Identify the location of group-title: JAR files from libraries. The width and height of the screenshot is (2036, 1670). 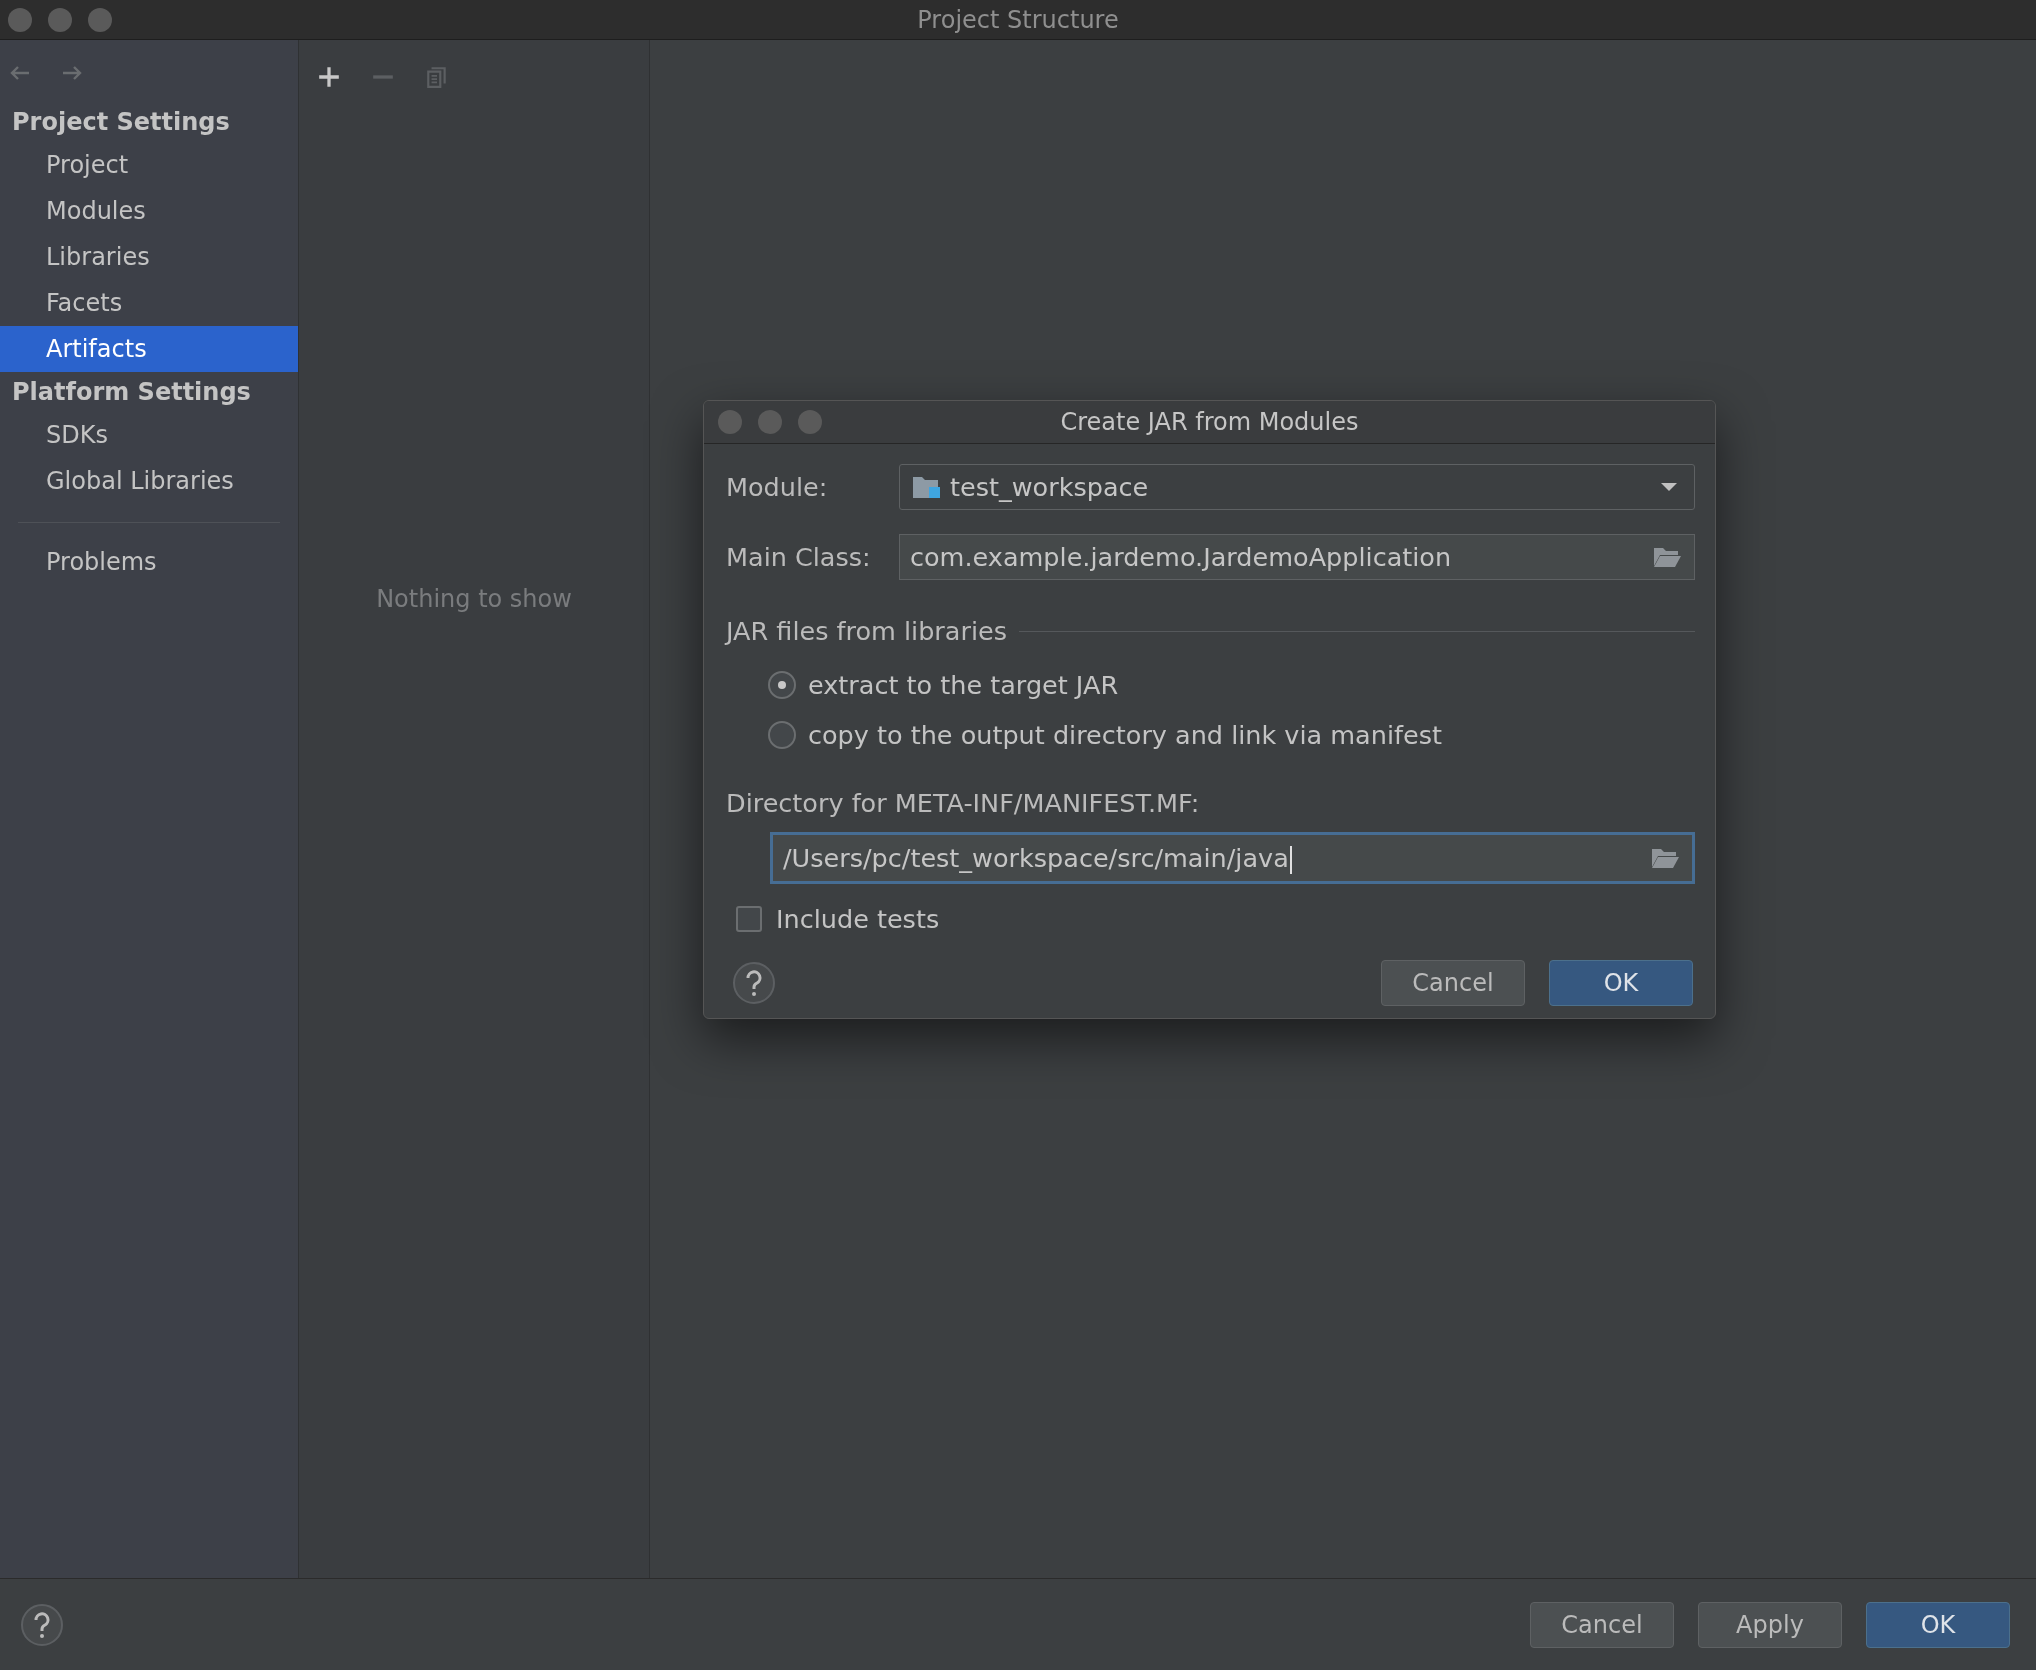
(867, 631).